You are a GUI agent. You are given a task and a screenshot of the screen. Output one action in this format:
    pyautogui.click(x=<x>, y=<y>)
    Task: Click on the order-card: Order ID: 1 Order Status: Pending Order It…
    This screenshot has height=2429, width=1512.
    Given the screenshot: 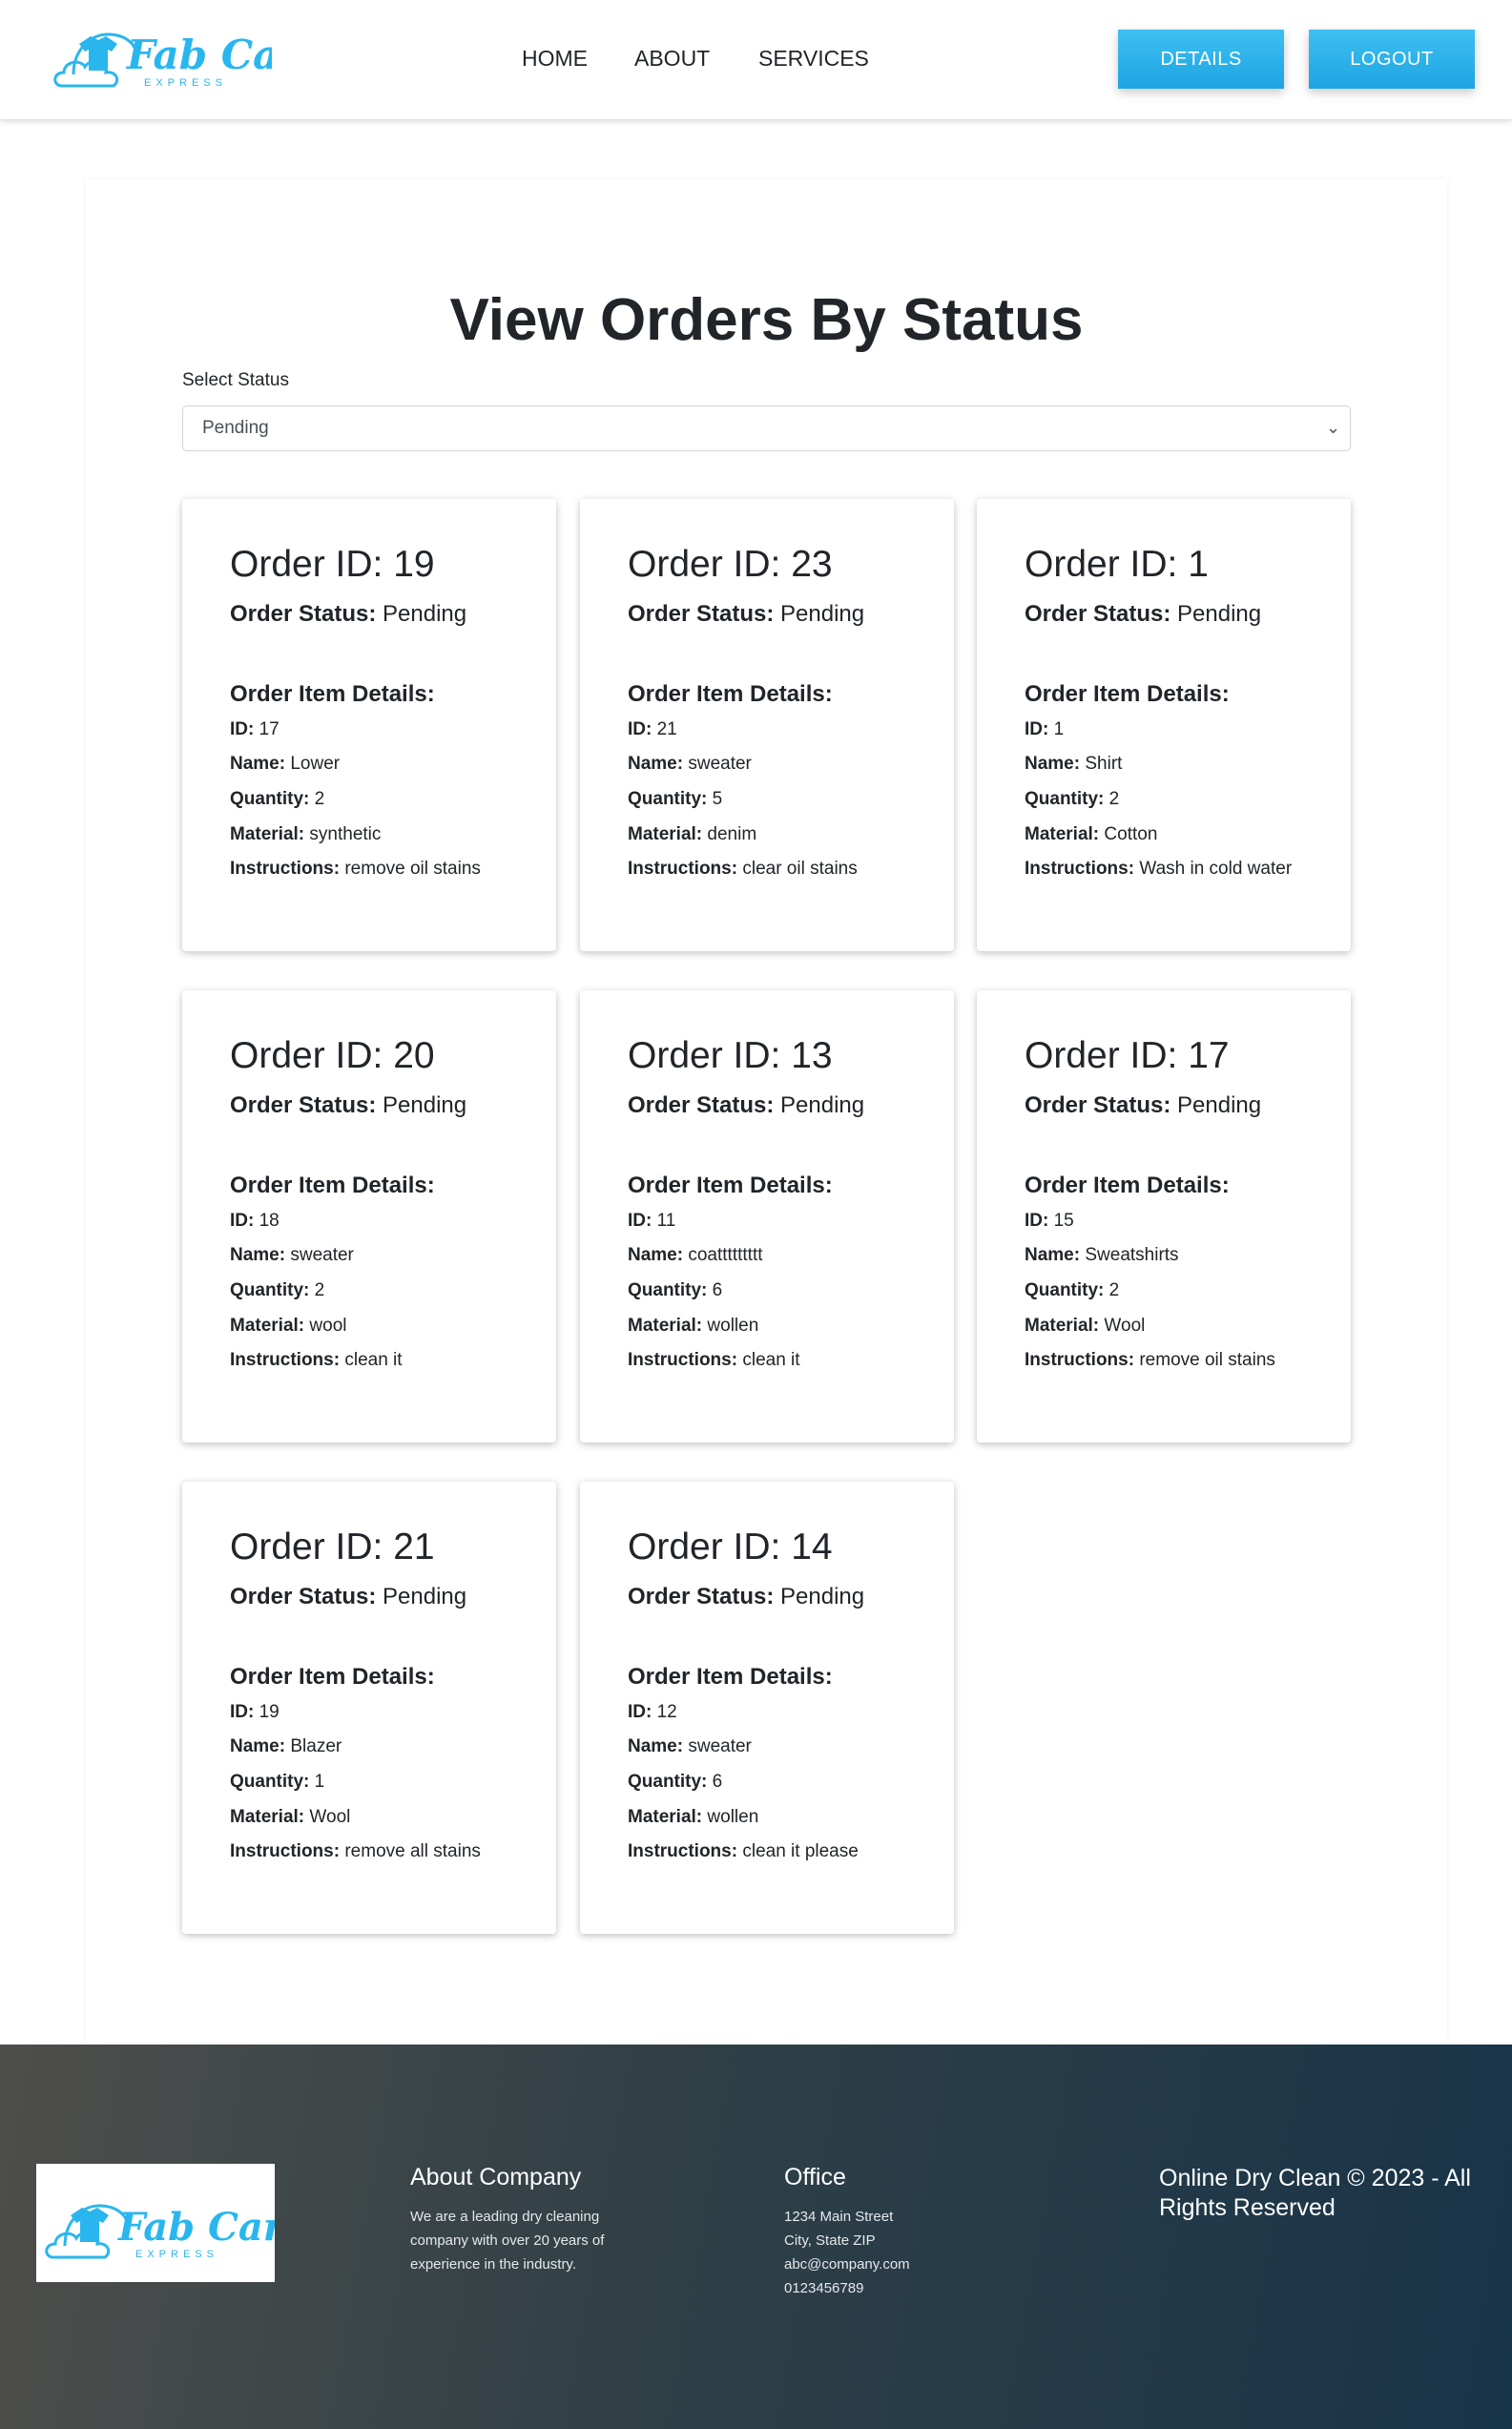 What is the action you would take?
    pyautogui.click(x=1164, y=725)
    